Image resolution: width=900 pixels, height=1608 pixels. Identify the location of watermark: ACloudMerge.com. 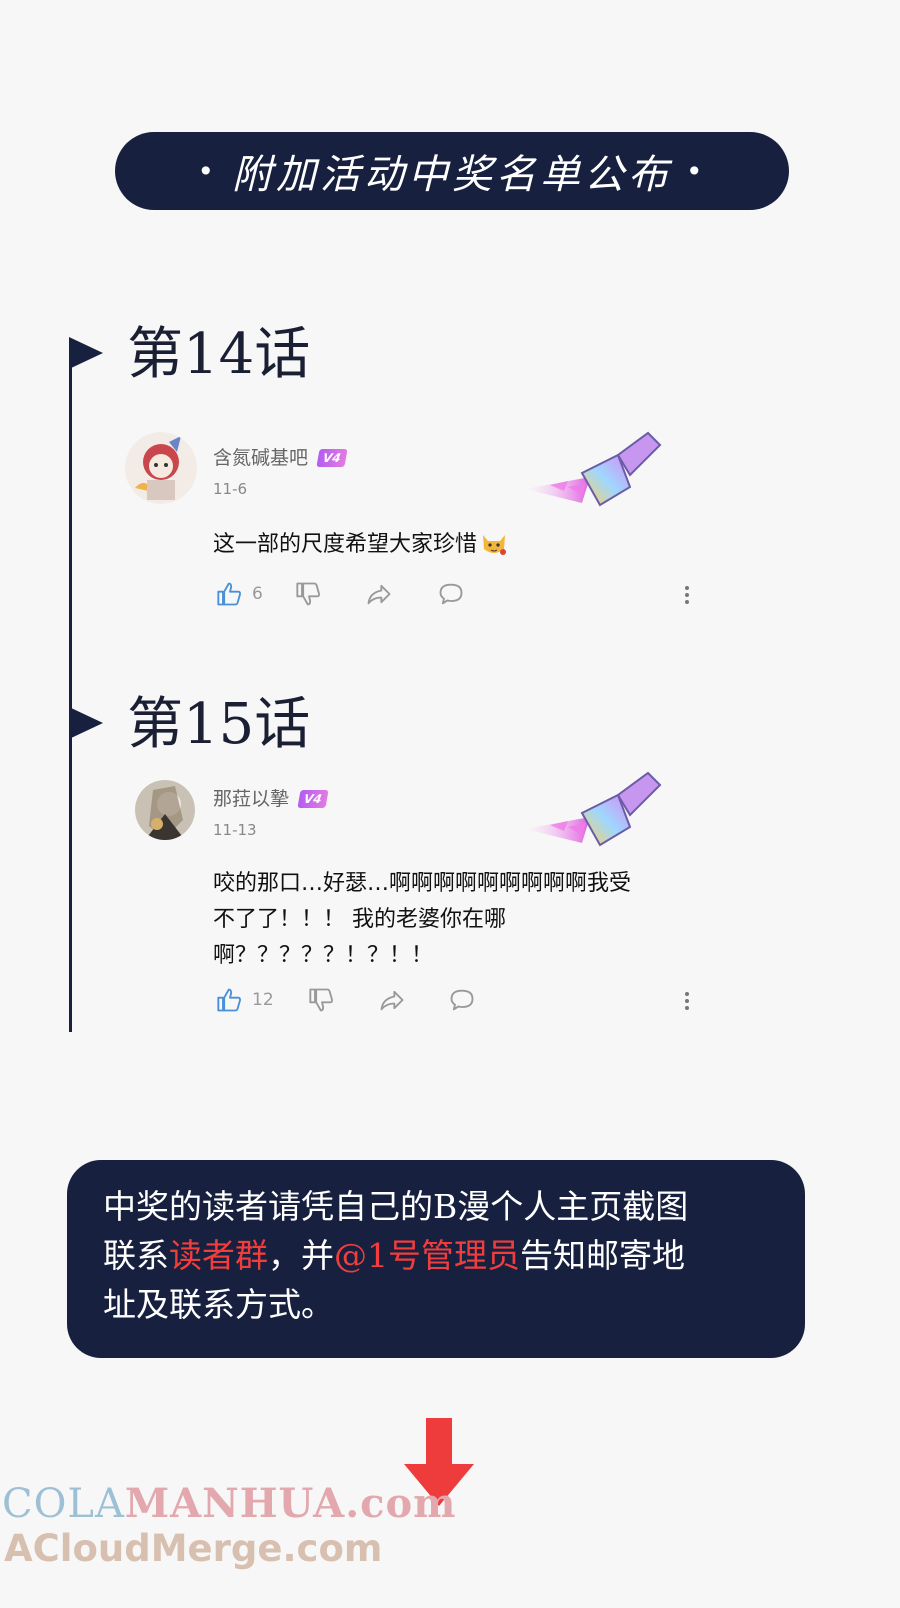
(193, 1548).